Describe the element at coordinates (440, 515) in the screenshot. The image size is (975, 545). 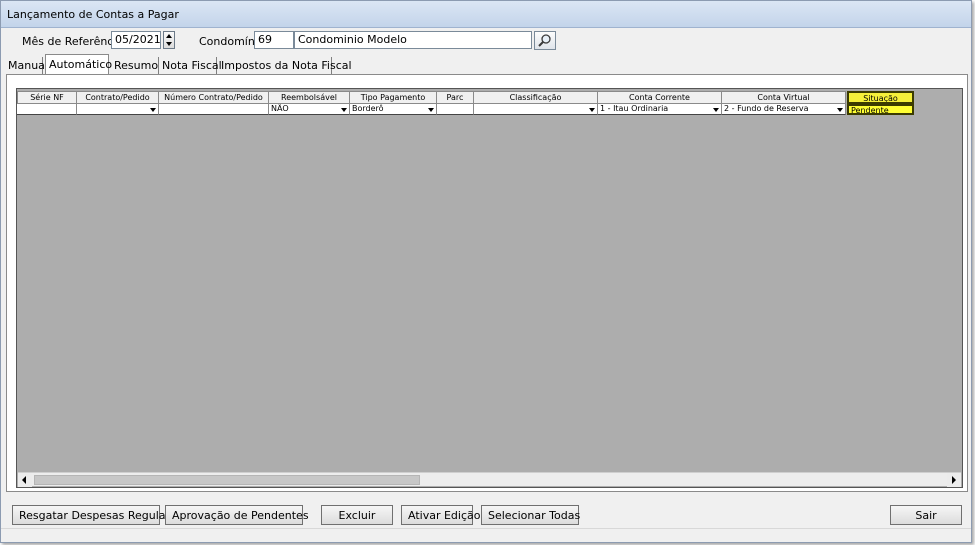
I see `ativar-edicao-button: Ativar Edição` at that location.